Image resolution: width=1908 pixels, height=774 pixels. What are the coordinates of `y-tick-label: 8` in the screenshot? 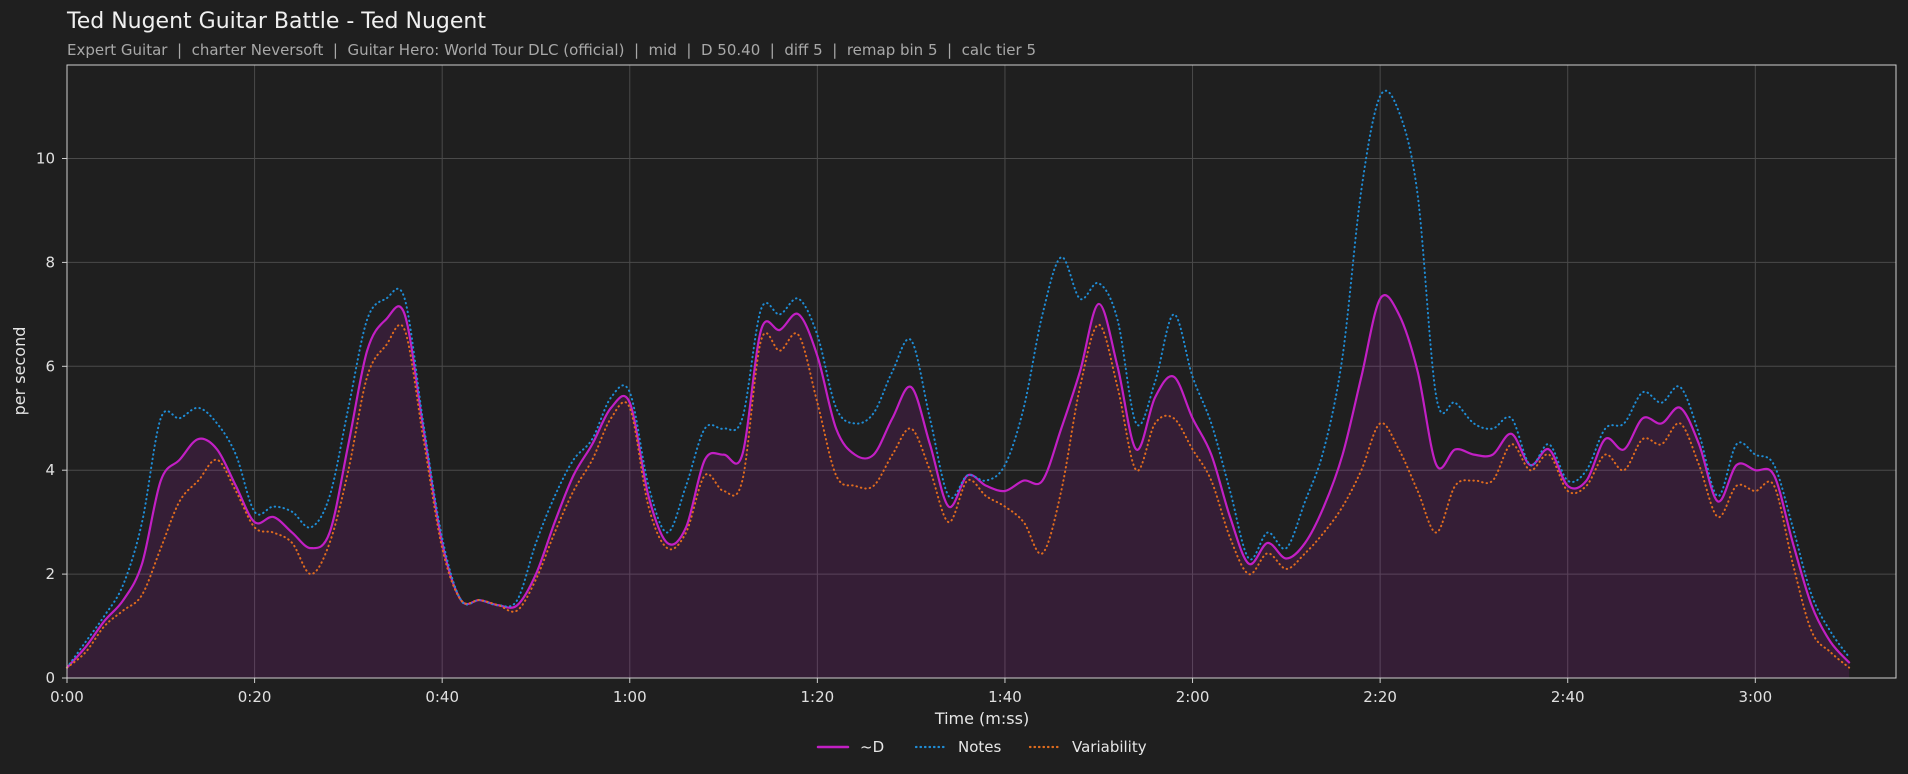 It's located at (50, 262).